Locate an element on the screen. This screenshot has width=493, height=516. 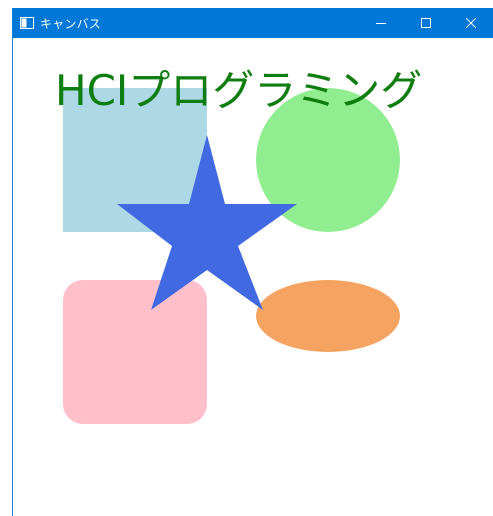
maximize-button is located at coordinates (425, 23).